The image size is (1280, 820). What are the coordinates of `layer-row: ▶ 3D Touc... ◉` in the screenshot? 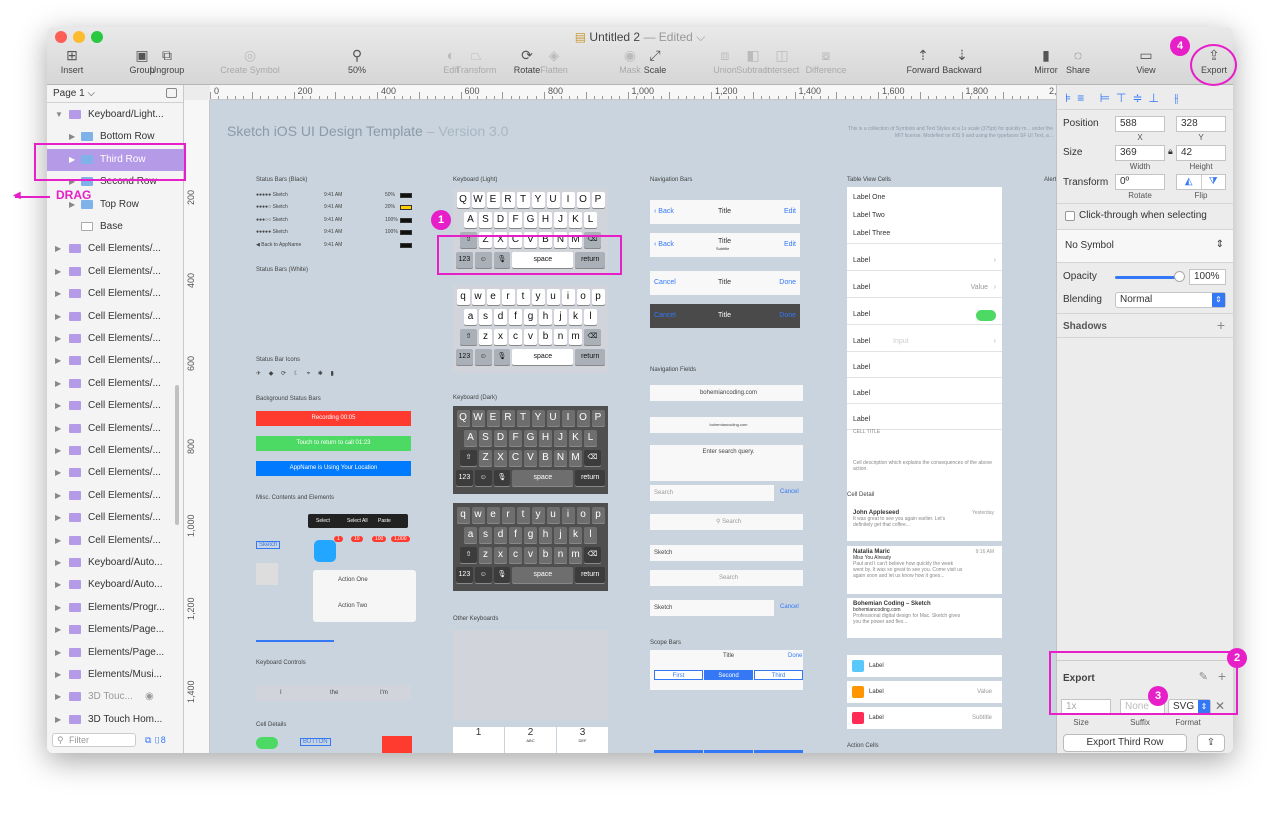 It's located at (115, 697).